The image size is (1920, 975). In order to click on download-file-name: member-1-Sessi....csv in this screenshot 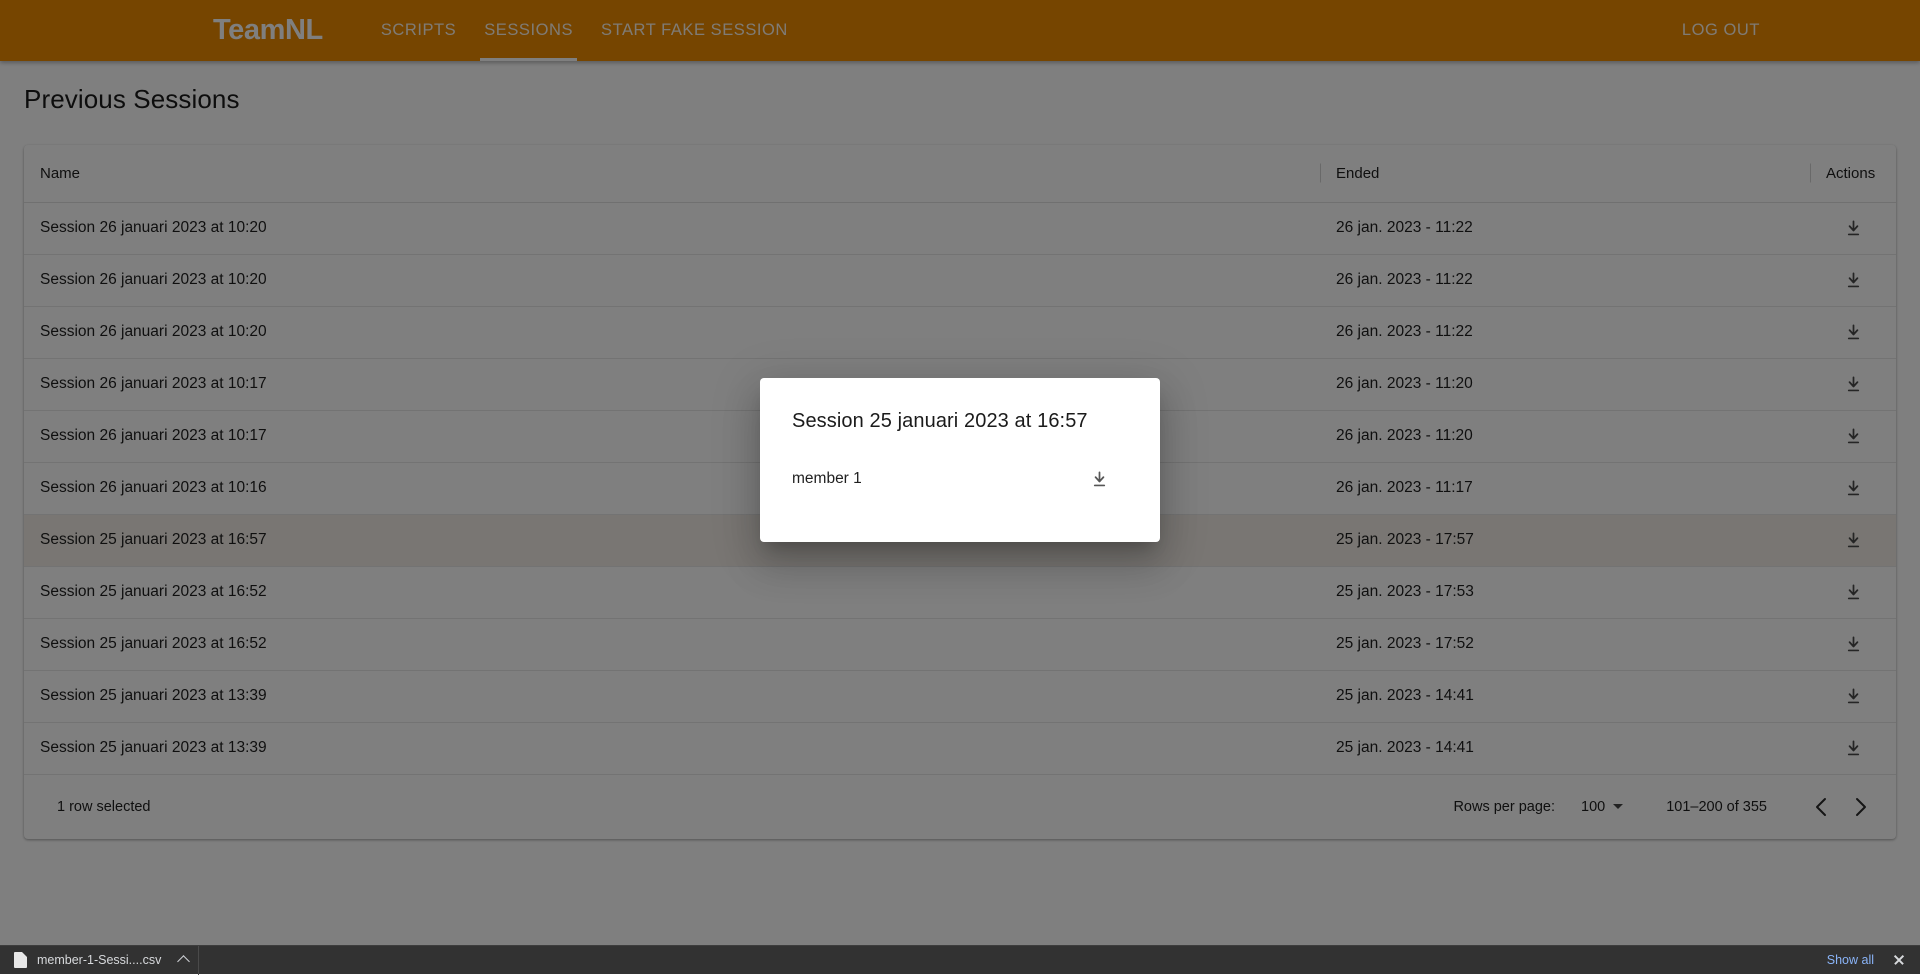, I will do `click(99, 960)`.